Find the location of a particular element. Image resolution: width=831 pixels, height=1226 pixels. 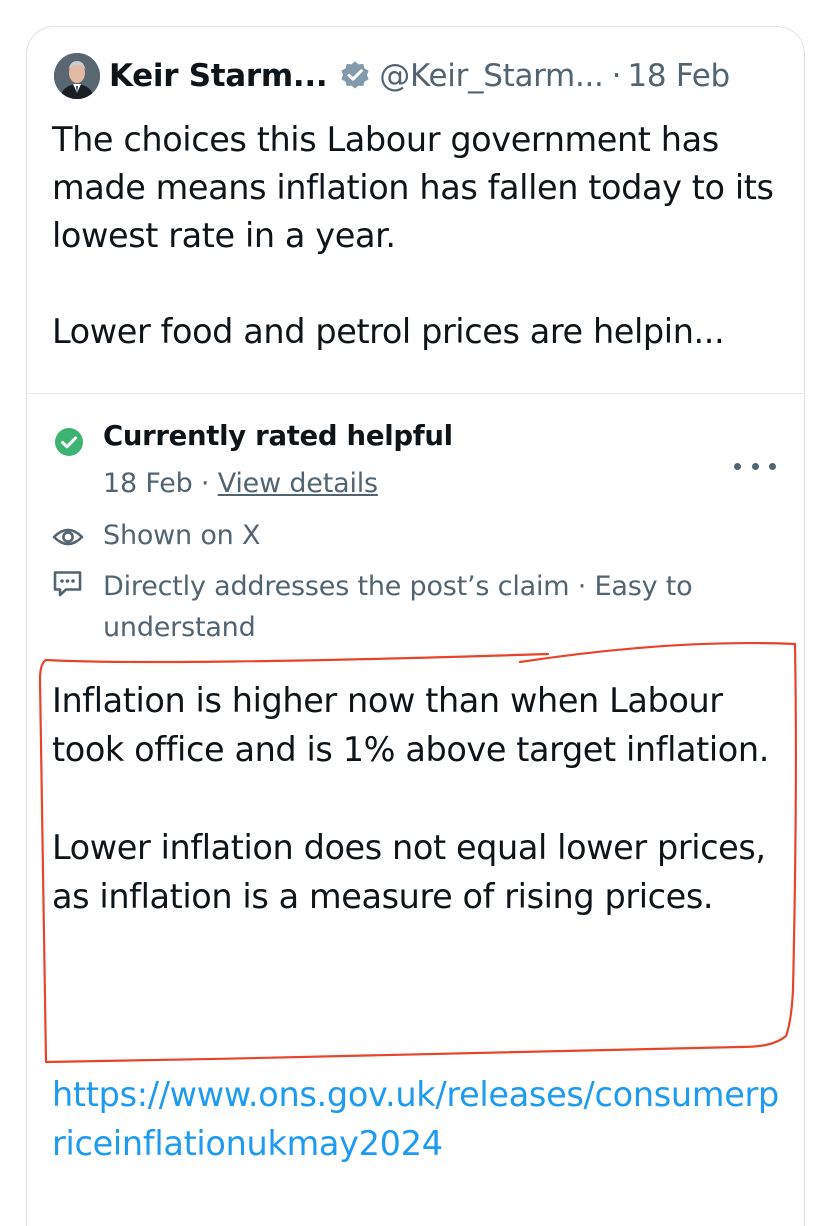

more-options-button is located at coordinates (755, 466).